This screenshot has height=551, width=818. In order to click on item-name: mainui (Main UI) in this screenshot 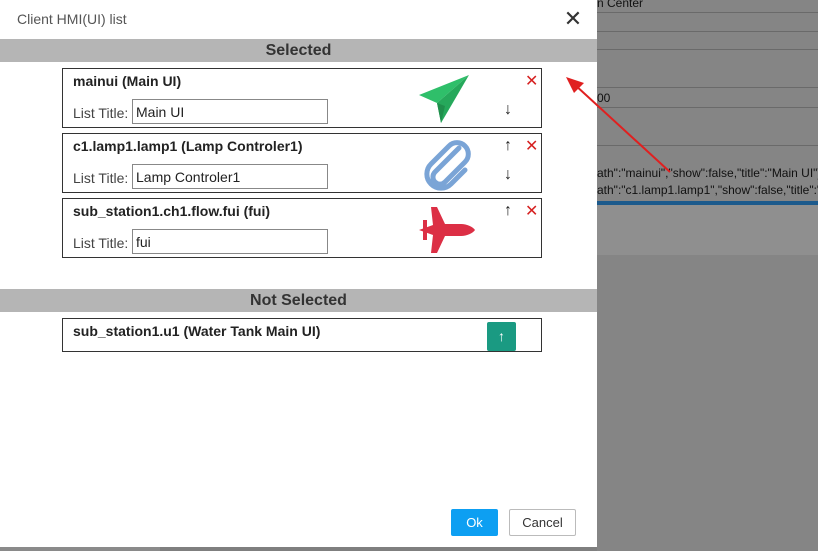, I will do `click(127, 81)`.